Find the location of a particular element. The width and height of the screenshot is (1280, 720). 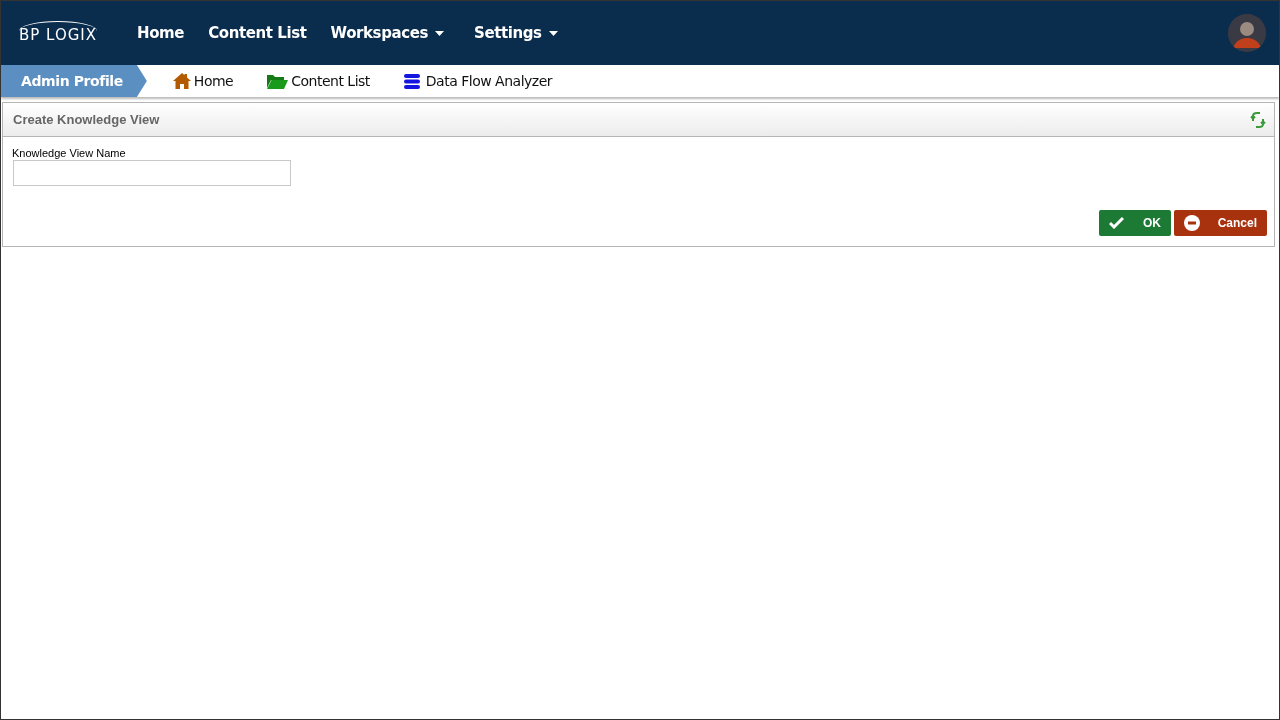

breadcrumb-link: Content List is located at coordinates (318, 81).